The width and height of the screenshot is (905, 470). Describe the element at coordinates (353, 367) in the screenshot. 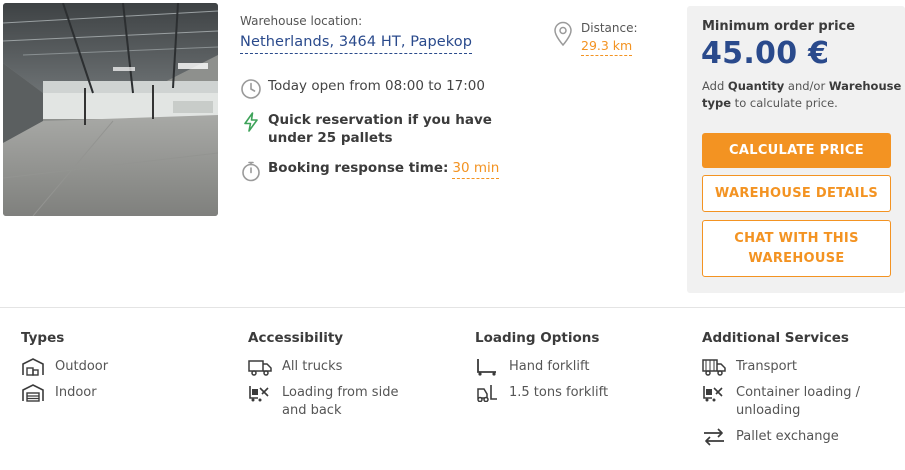

I see `feature-item: All trucks` at that location.